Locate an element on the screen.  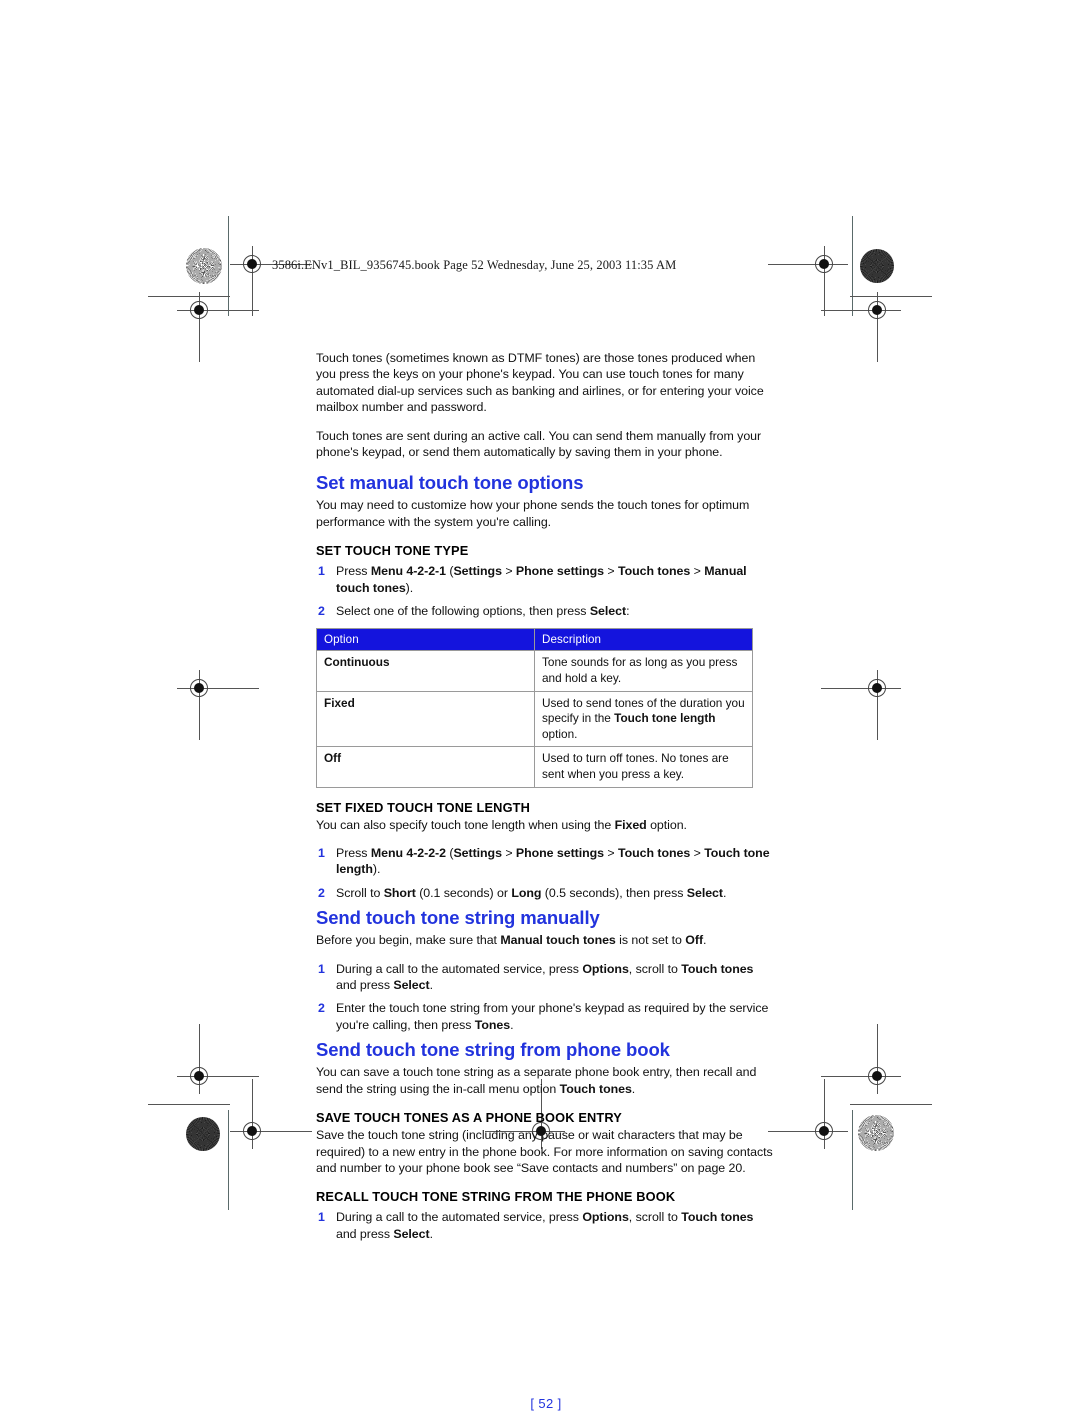
step-text-bold: Menu 4-2-2-2 is located at coordinates (410, 853).